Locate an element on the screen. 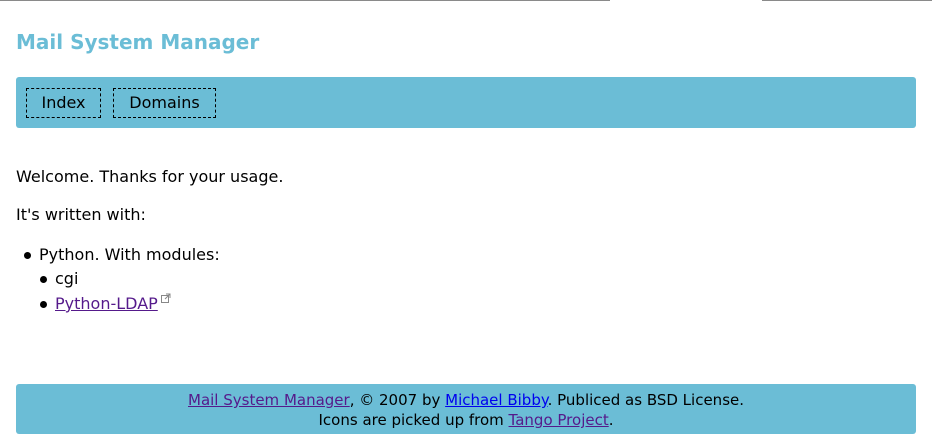 The height and width of the screenshot is (442, 932). footer-icons-text: Icons are picked up from is located at coordinates (413, 420).